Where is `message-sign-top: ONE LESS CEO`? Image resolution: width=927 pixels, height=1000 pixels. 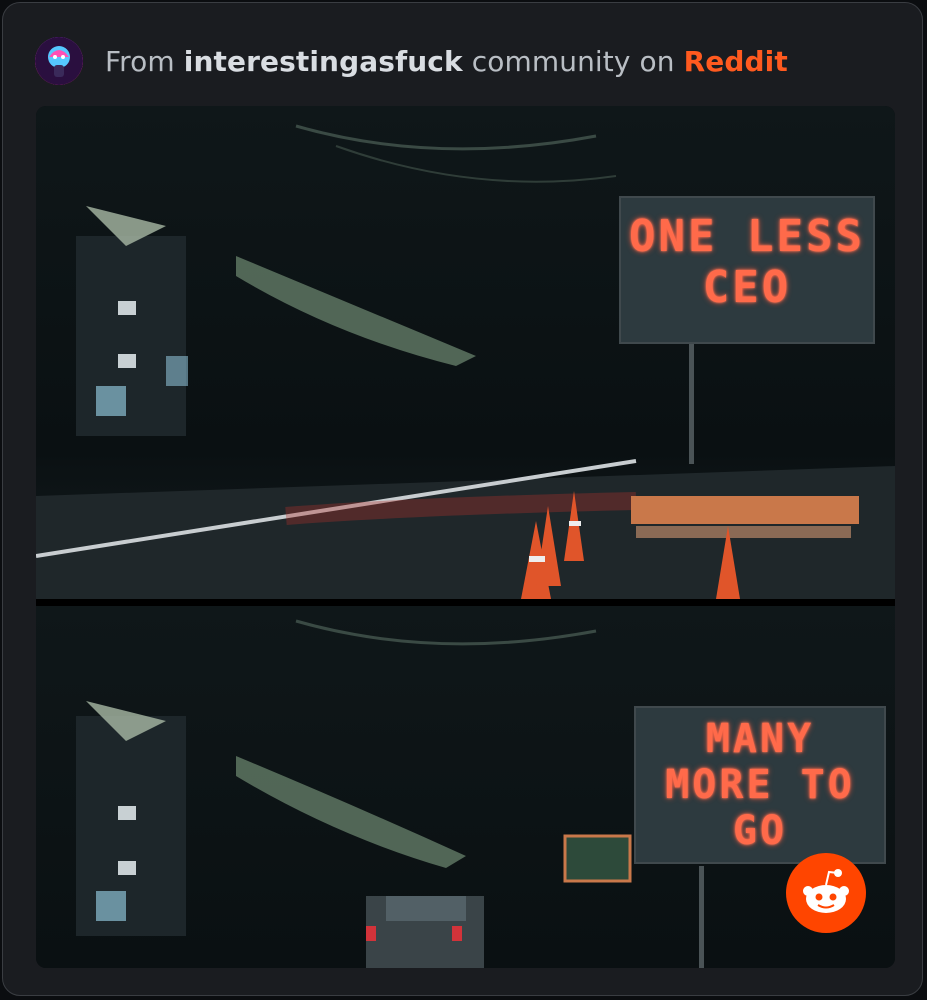
message-sign-top: ONE LESS CEO is located at coordinates (747, 270).